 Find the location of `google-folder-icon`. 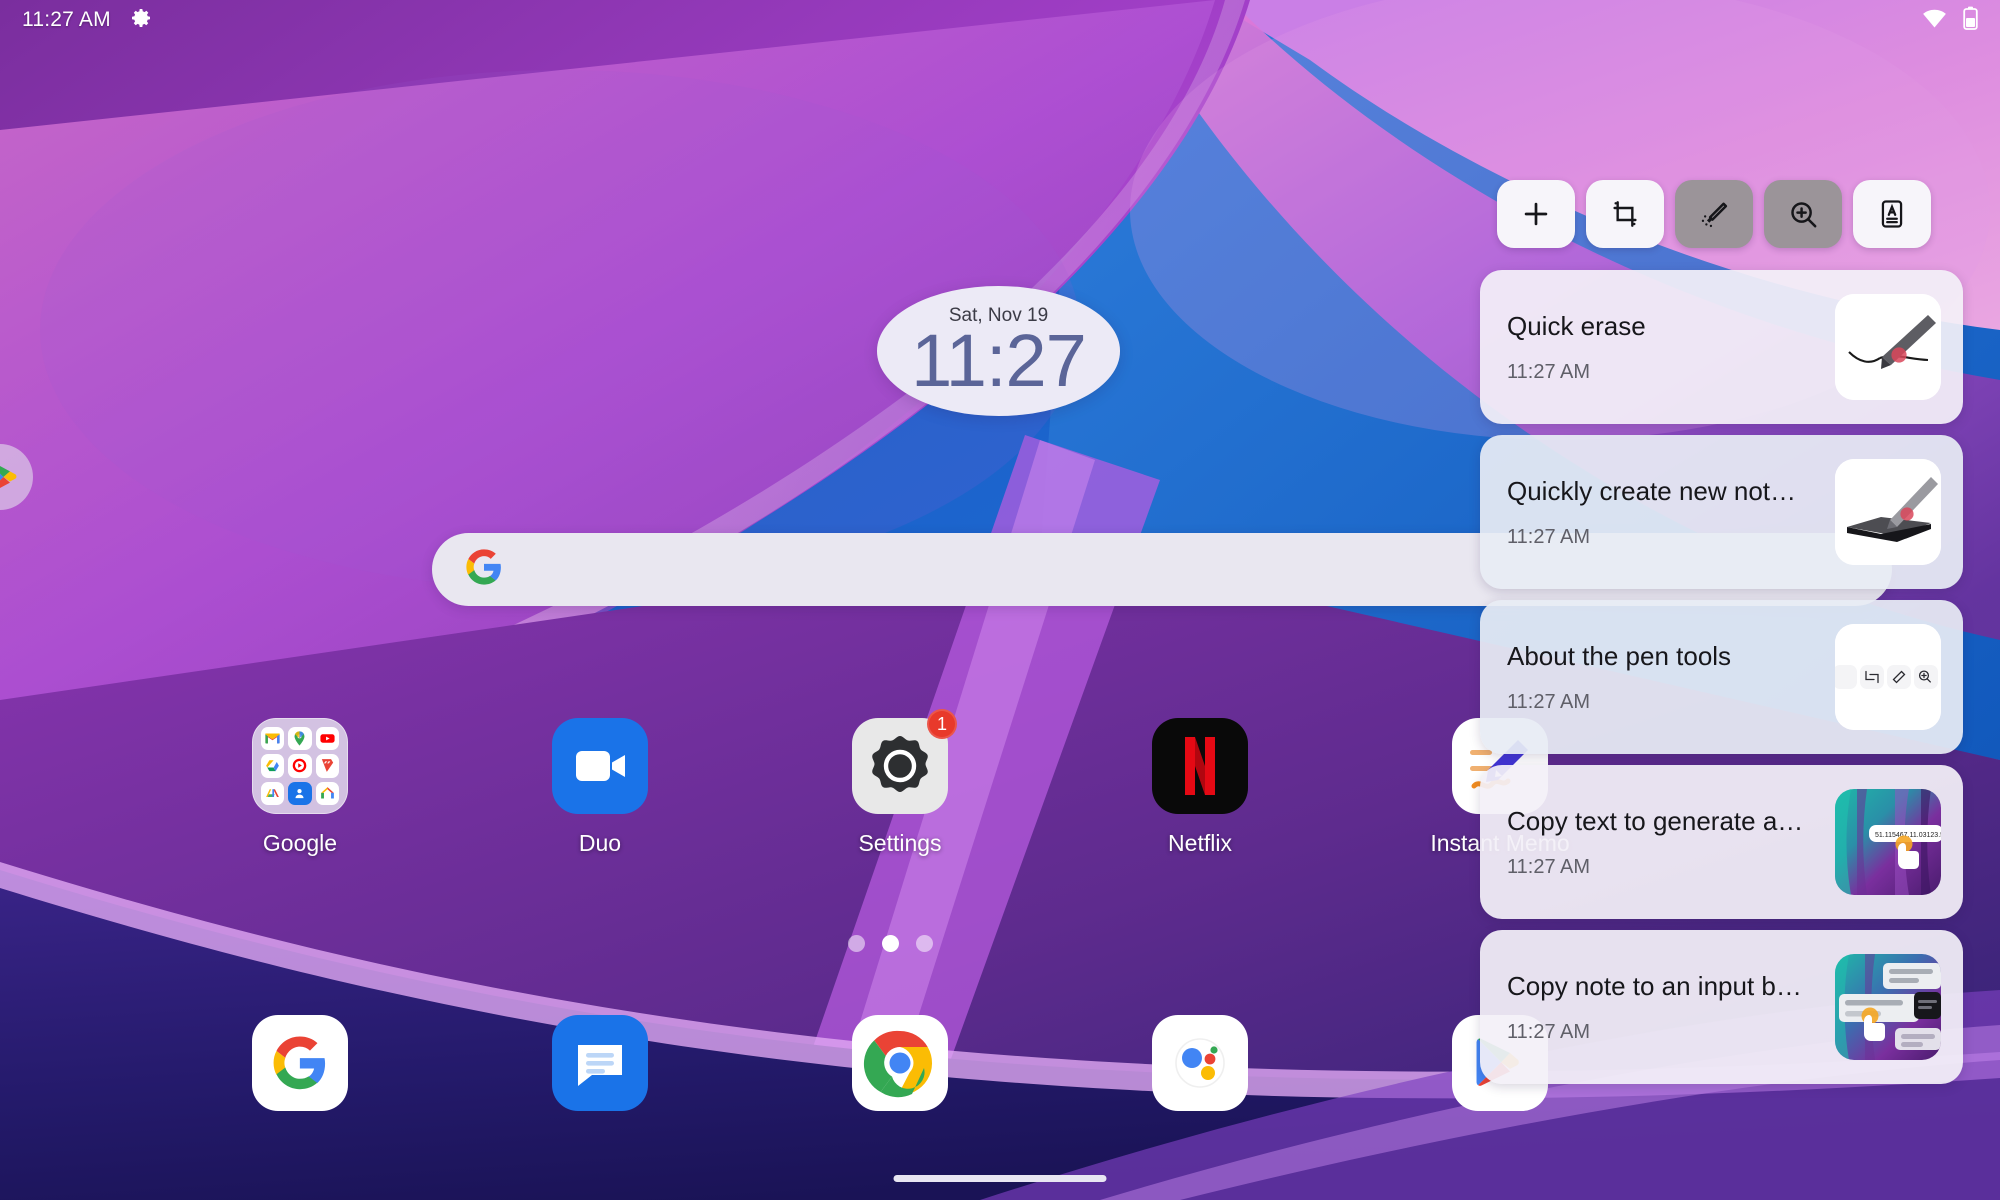

google-folder-icon is located at coordinates (300, 766).